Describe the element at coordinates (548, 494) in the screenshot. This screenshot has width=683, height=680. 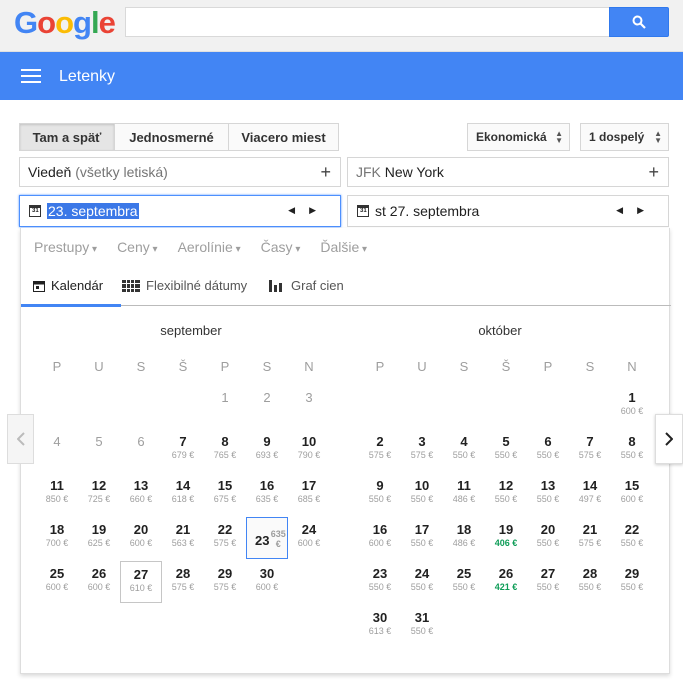
I see `calendar-day: 13 550 €` at that location.